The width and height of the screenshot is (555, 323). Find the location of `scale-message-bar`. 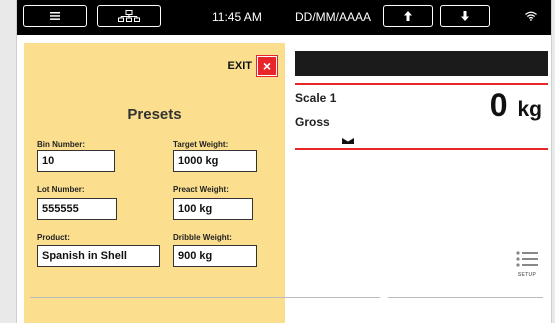

scale-message-bar is located at coordinates (421, 63).